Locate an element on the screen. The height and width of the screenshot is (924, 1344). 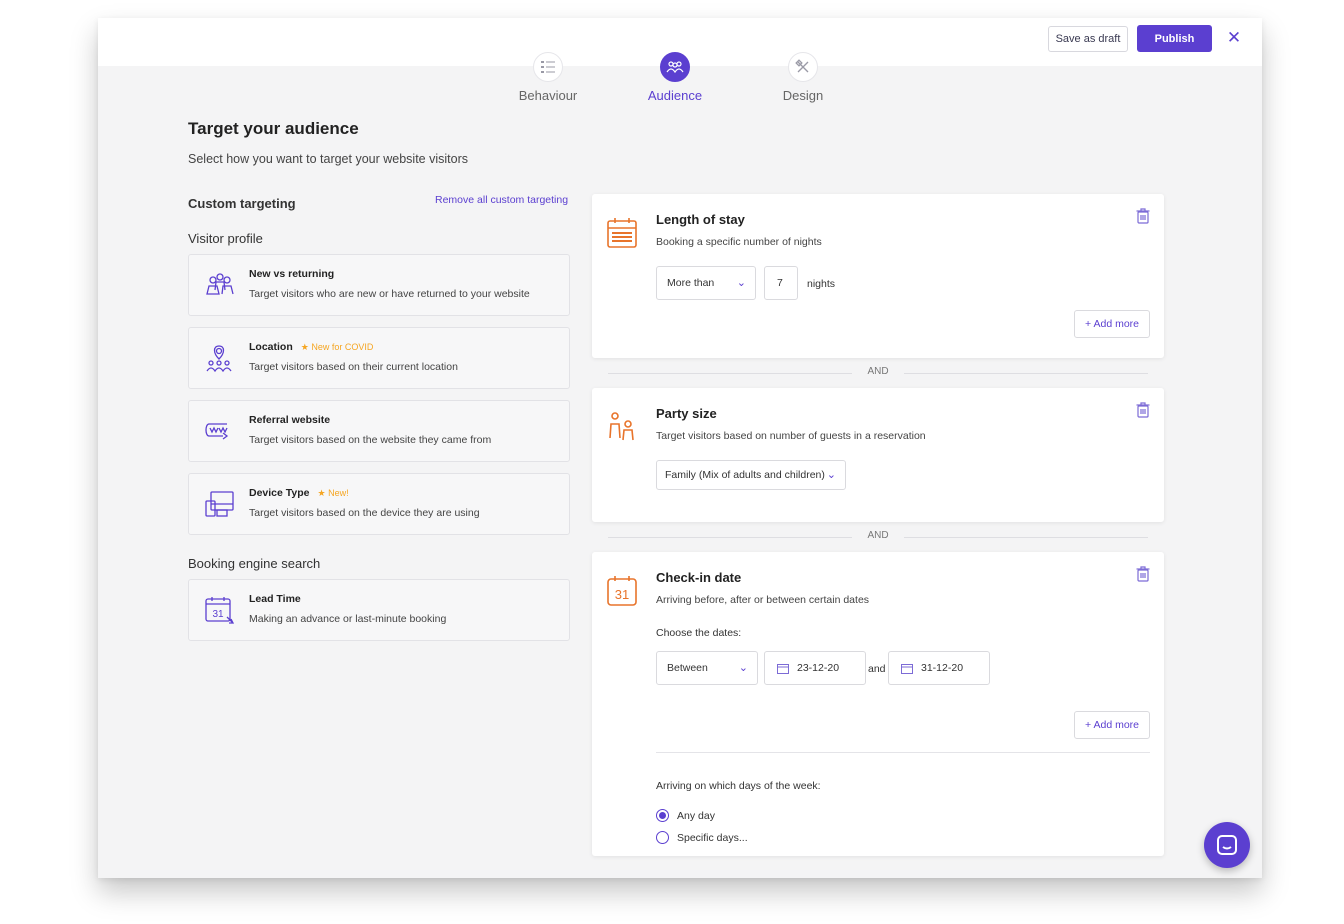
location-icon is located at coordinates (220, 358).